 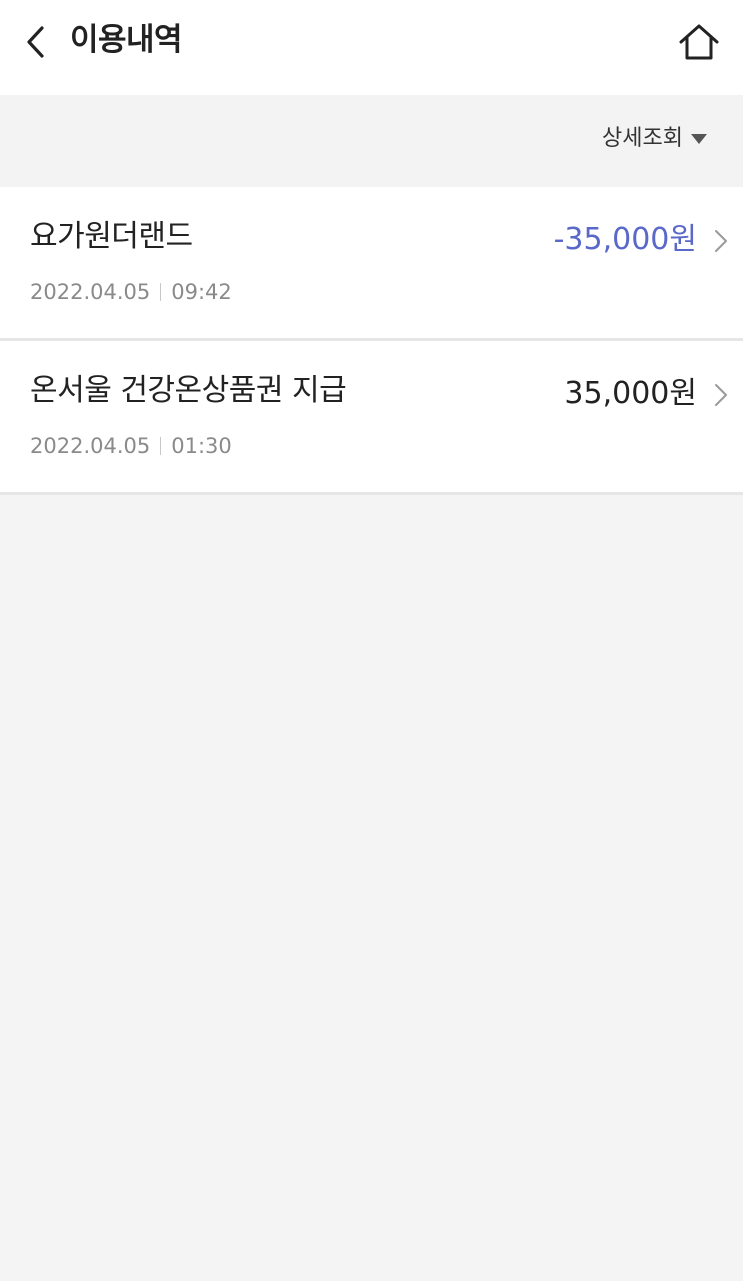 I want to click on page-title: 이용내역, so click(x=126, y=40).